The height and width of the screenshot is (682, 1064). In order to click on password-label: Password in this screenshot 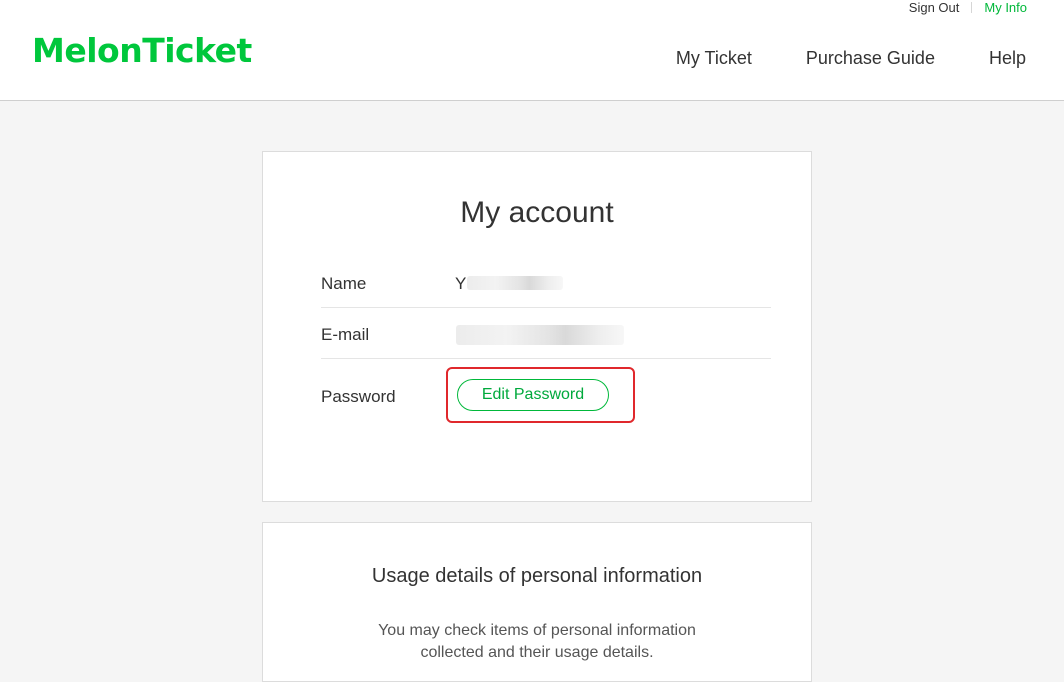, I will do `click(358, 396)`.